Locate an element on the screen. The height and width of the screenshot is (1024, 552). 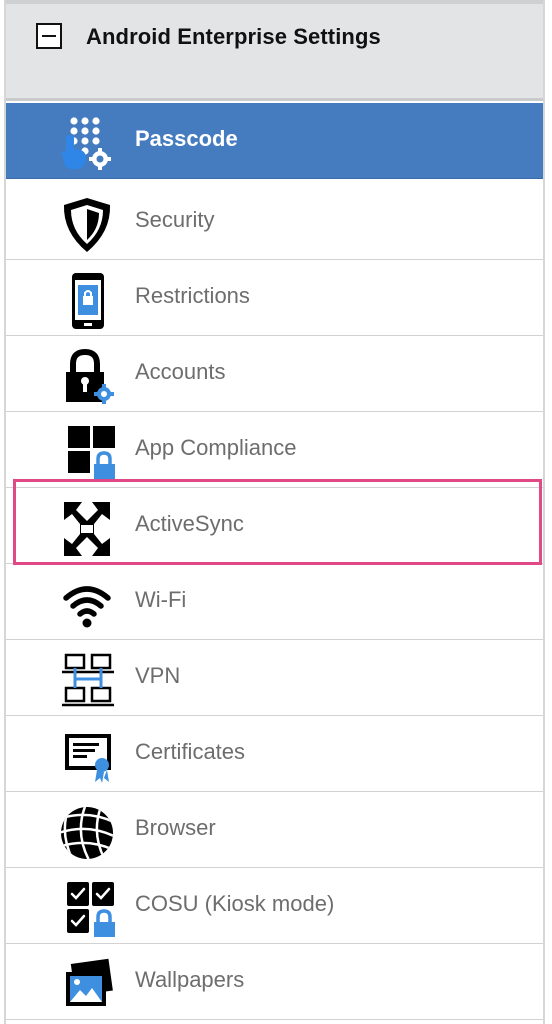
menu-item-label: Passcode is located at coordinates (186, 138).